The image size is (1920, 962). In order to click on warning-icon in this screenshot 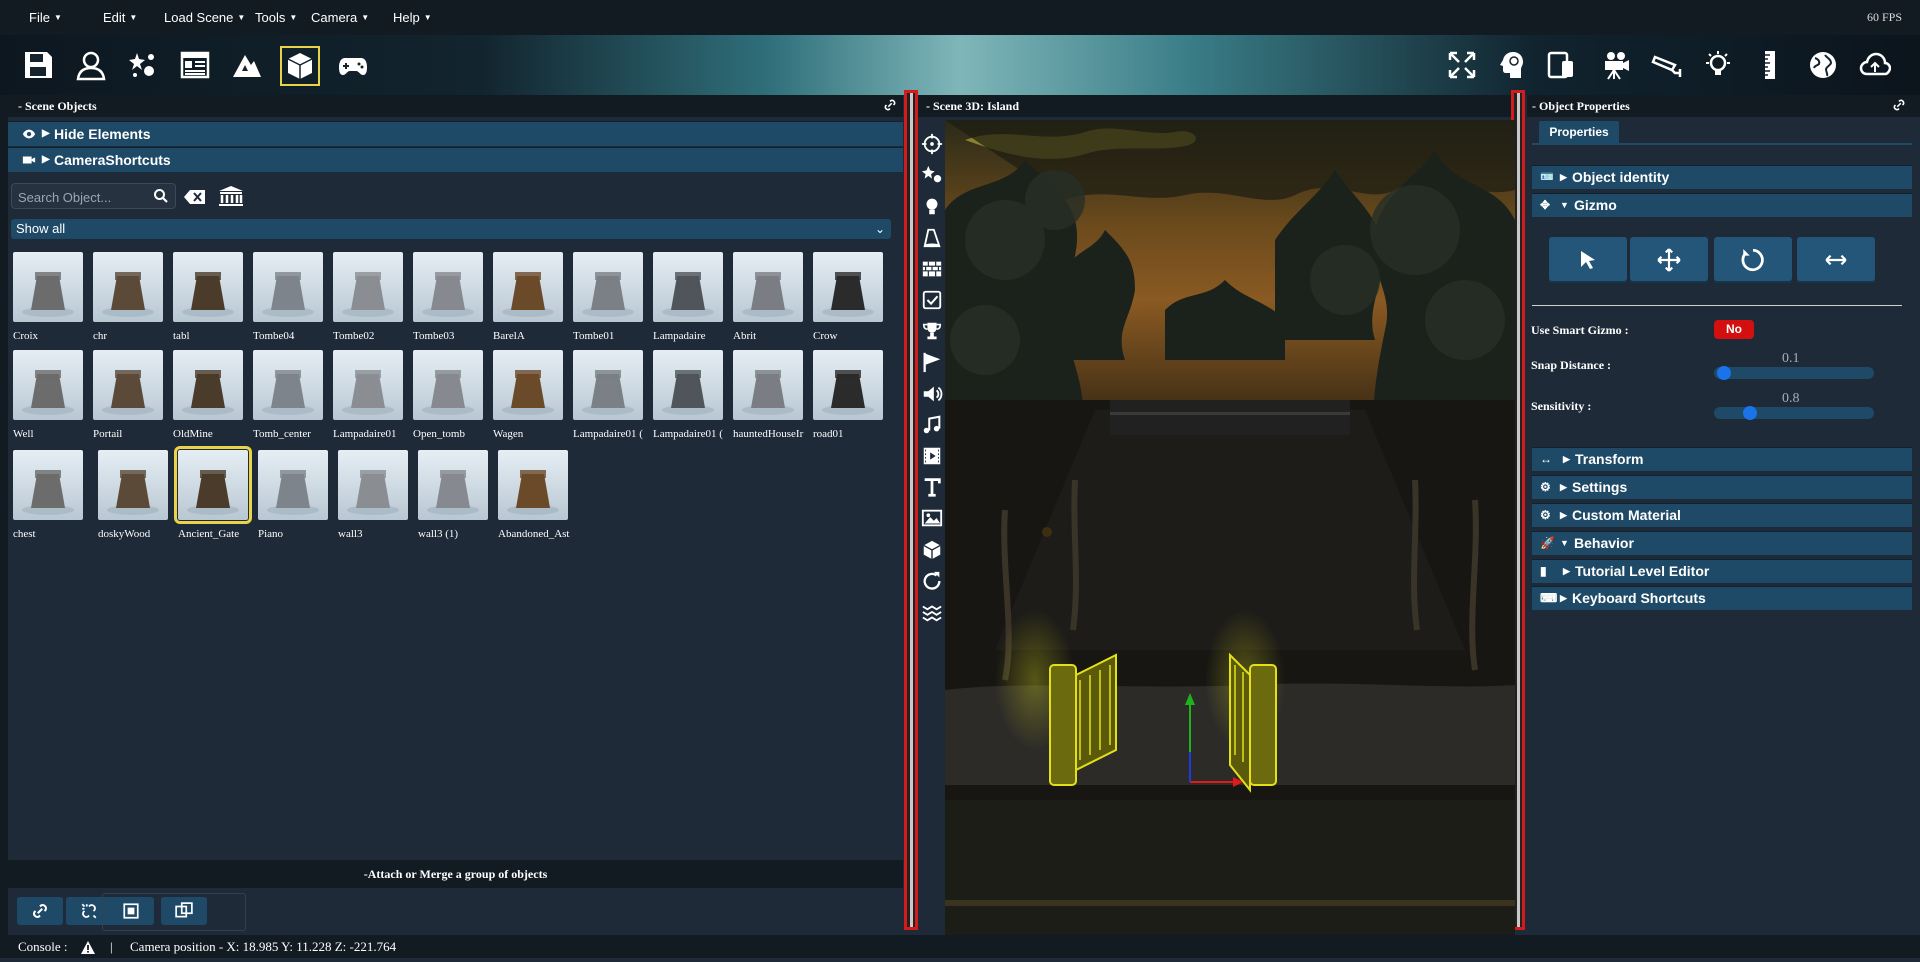, I will do `click(88, 950)`.